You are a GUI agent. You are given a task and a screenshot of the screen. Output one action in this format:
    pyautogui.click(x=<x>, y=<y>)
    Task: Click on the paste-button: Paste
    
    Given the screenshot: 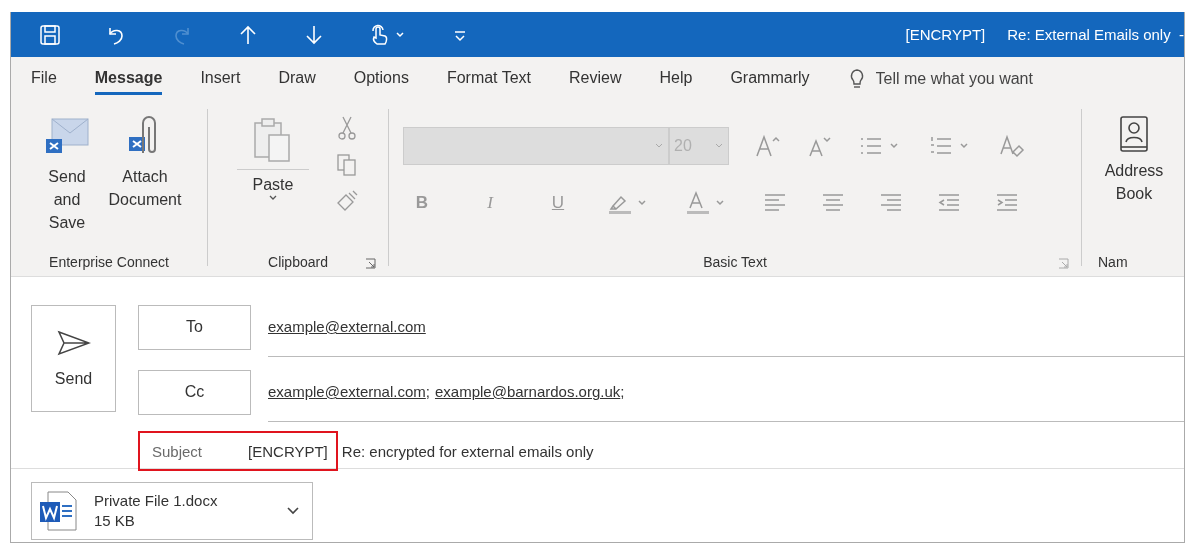 What is the action you would take?
    pyautogui.click(x=273, y=158)
    